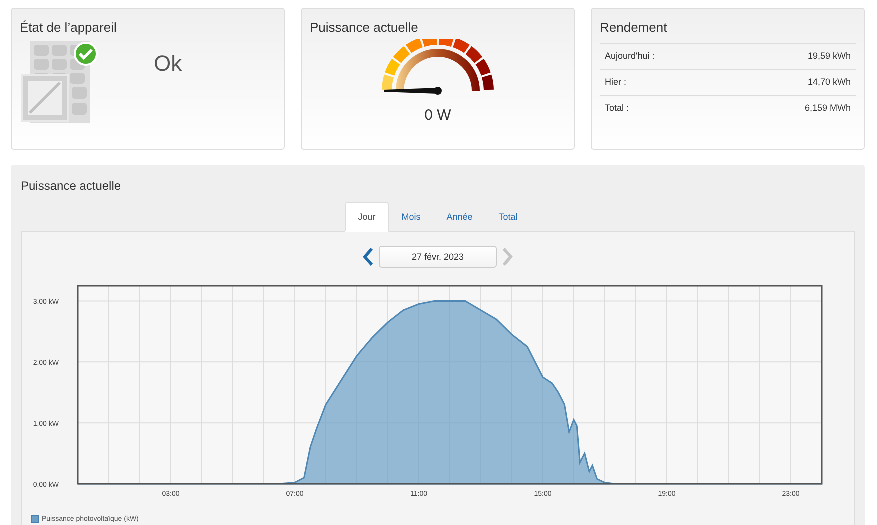 This screenshot has width=877, height=525. What do you see at coordinates (666, 57) in the screenshot?
I see `yield-label: Aujourd'hui :` at bounding box center [666, 57].